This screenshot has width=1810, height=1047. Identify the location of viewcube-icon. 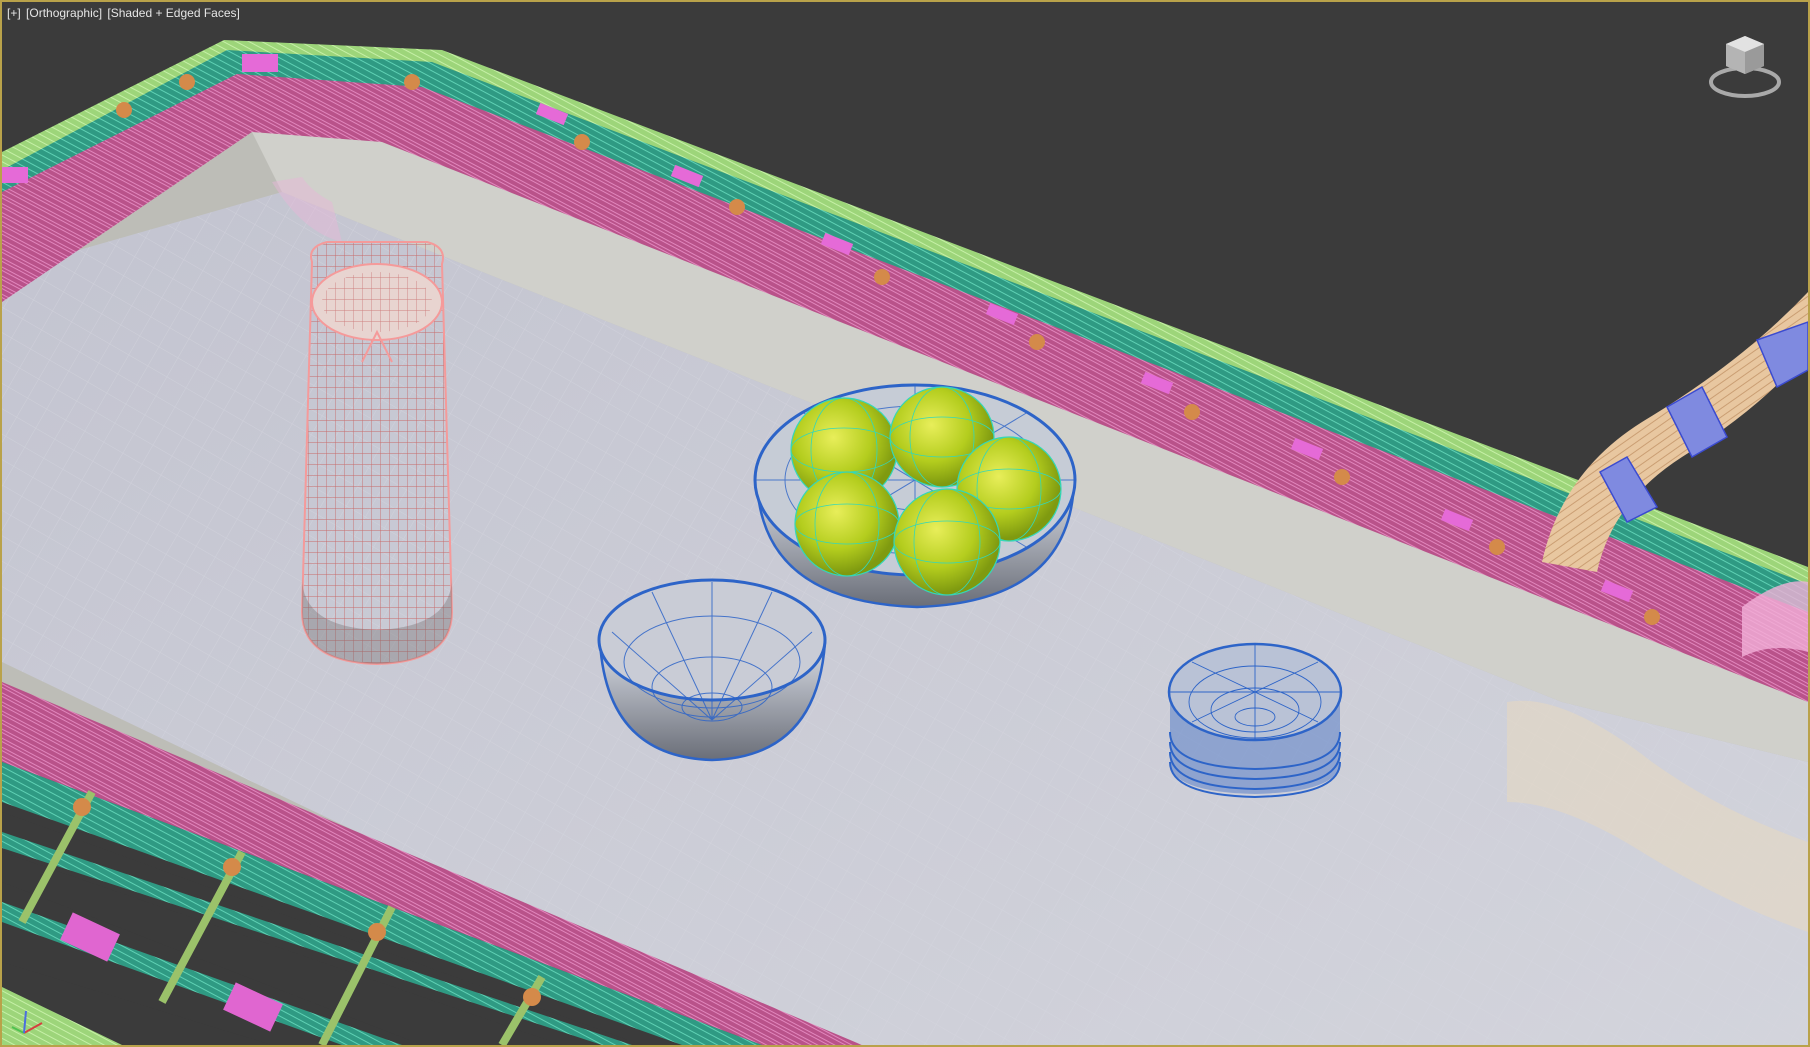
(1745, 66).